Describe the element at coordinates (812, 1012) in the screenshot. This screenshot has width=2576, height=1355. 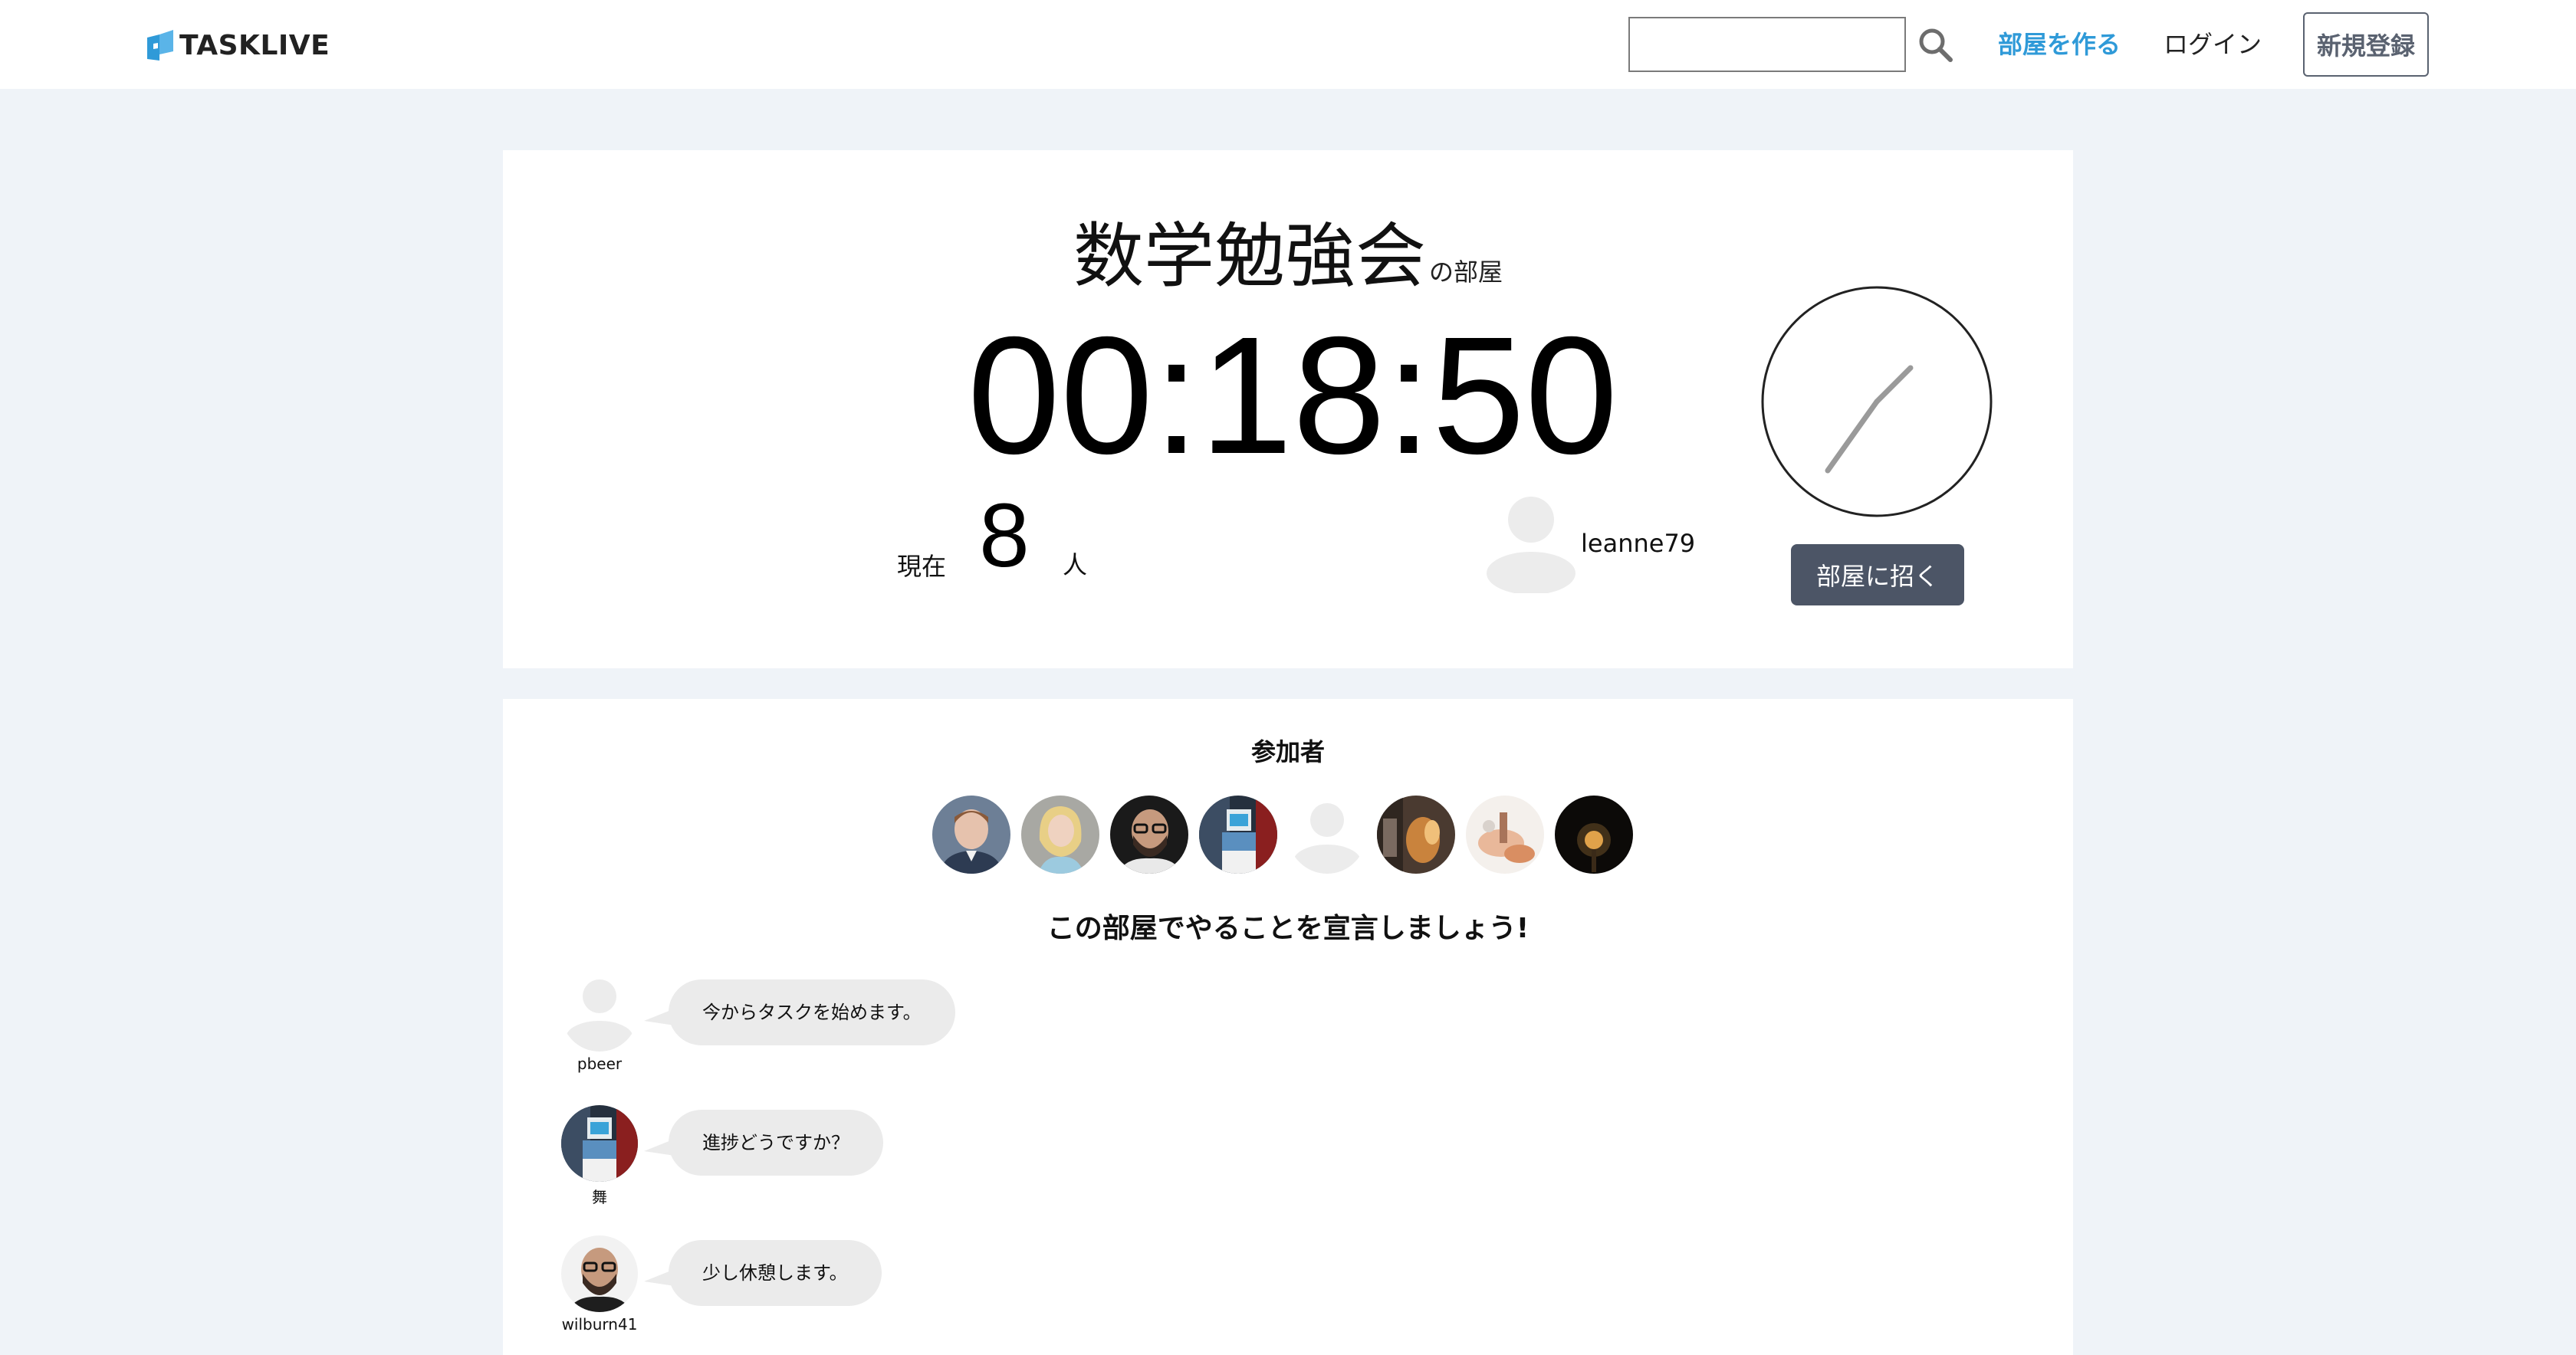
I see `chat-bubble: 今からタスクを始めます。` at that location.